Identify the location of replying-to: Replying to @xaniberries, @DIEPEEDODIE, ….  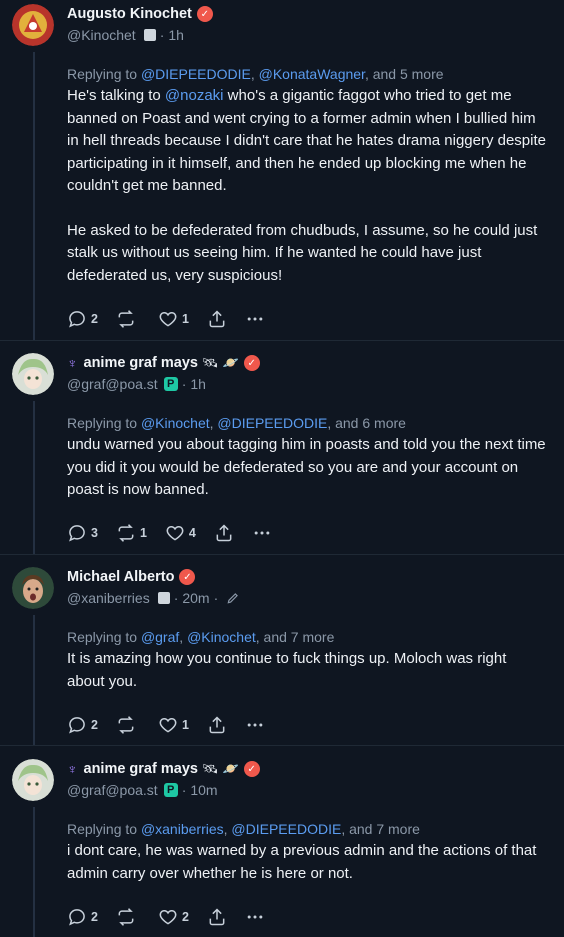
(243, 829).